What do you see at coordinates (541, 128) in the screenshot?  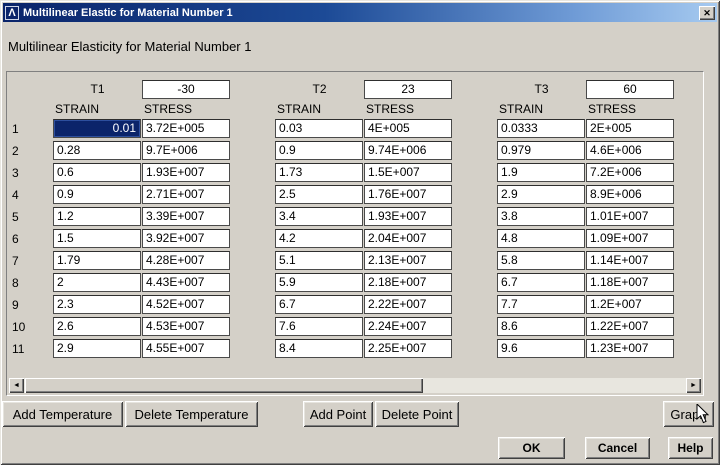 I see `strain-cell: 0.0333` at bounding box center [541, 128].